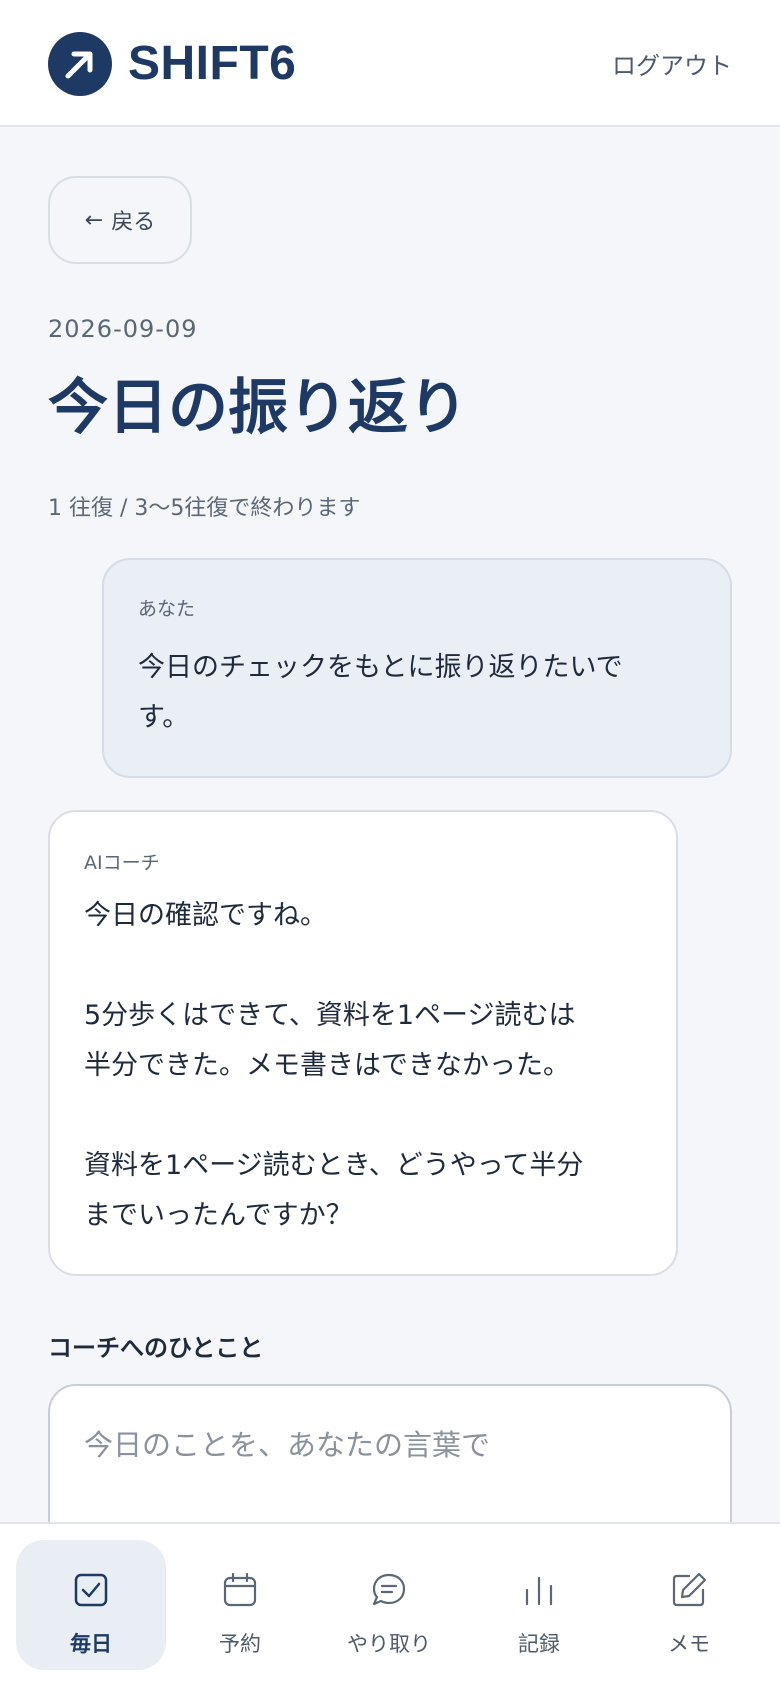  I want to click on tab-notes-label: メモ, so click(689, 1644).